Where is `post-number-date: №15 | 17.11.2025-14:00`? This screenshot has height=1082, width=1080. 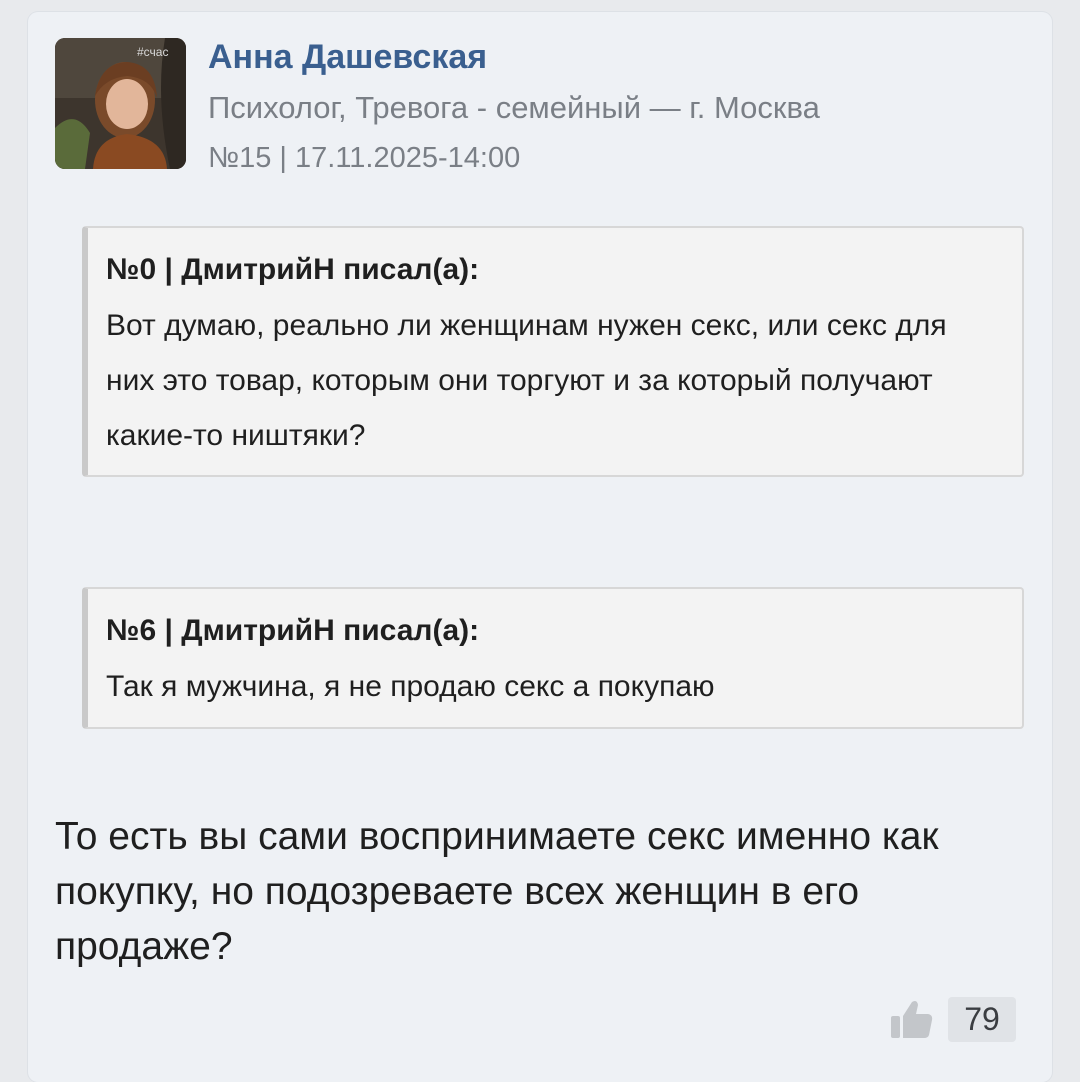 post-number-date: №15 | 17.11.2025-14:00 is located at coordinates (364, 158).